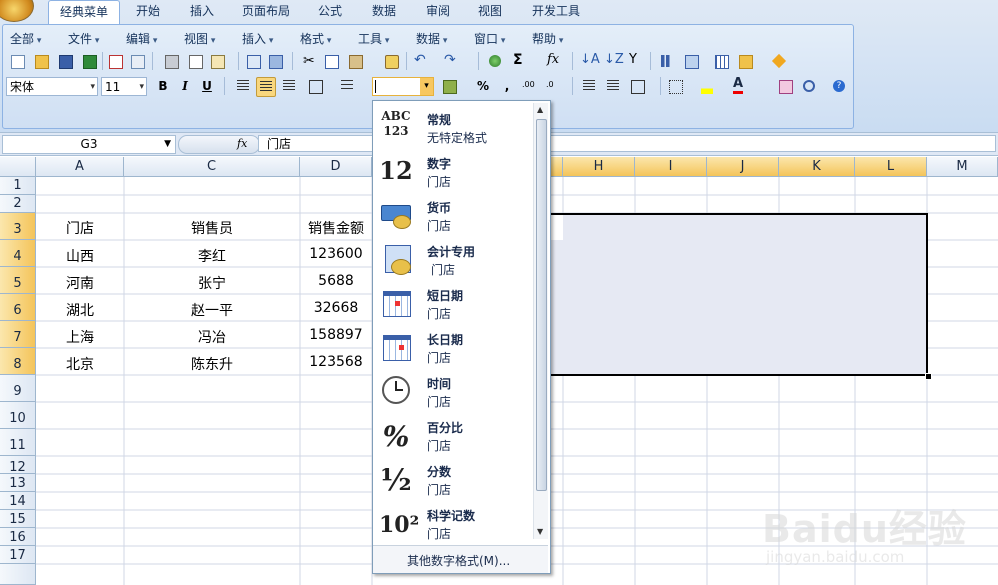  What do you see at coordinates (171, 61) in the screenshot?
I see `print-button` at bounding box center [171, 61].